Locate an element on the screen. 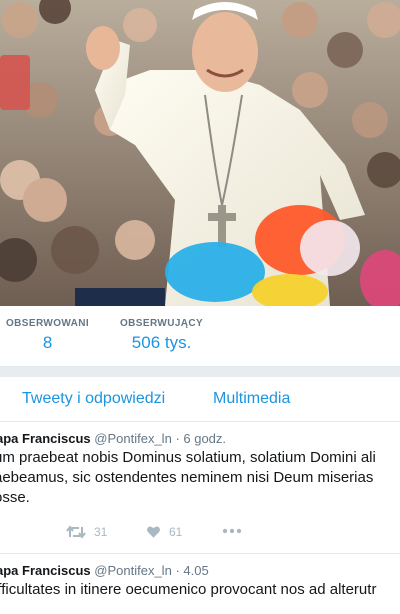 Image resolution: width=400 pixels, height=614 pixels. retweet-button: 31 is located at coordinates (86, 532).